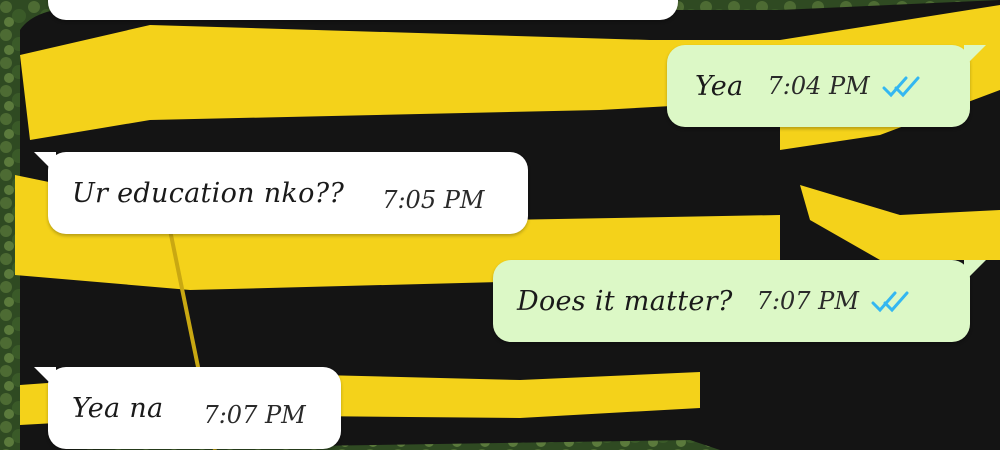 The height and width of the screenshot is (450, 1000). I want to click on message-bubble-incoming: Yea na 7:07 PM, so click(187, 408).